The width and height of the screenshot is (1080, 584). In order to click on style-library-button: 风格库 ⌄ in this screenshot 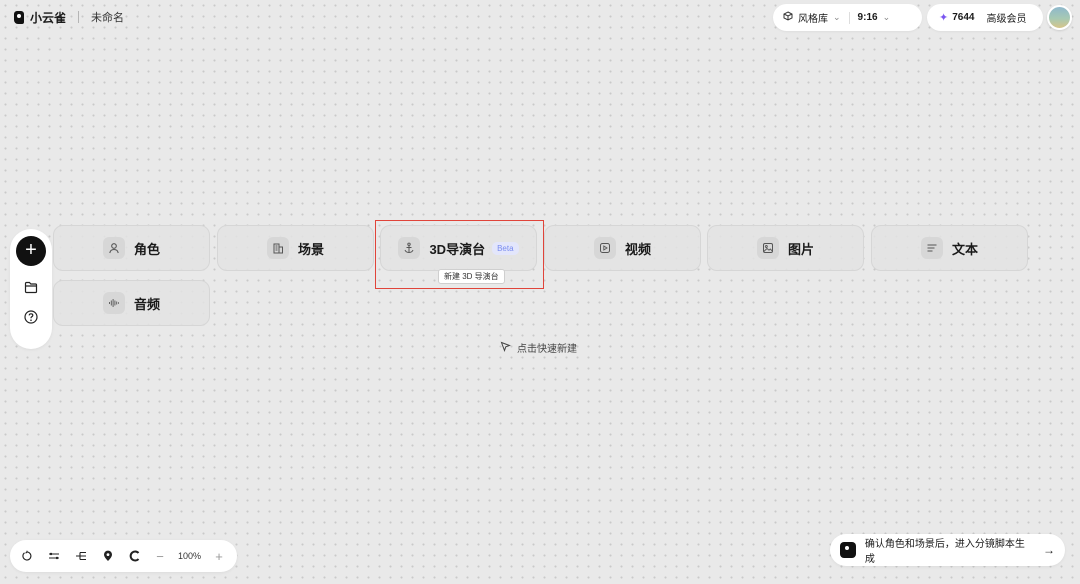, I will do `click(812, 17)`.